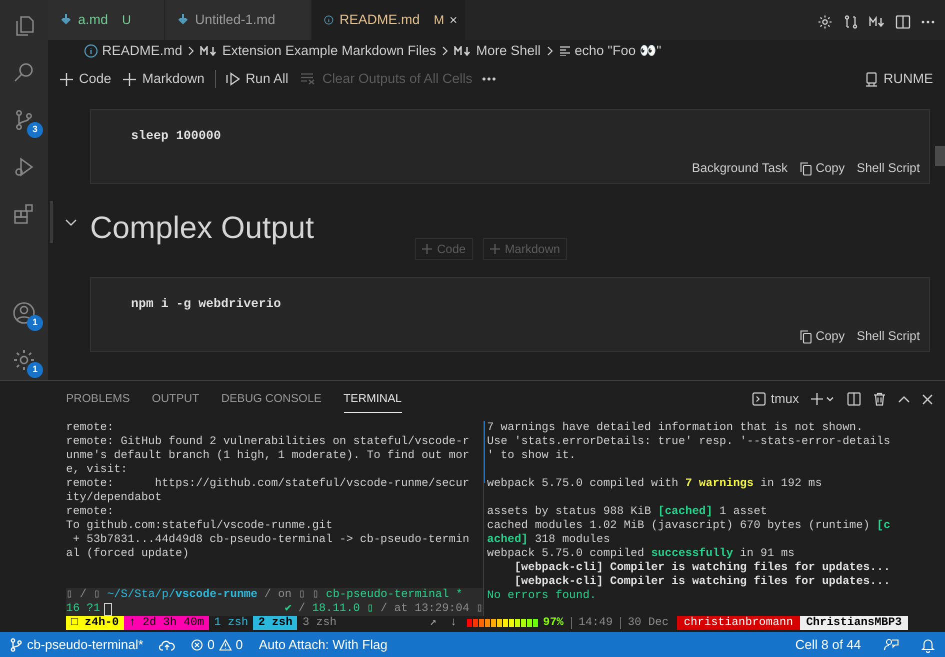 Image resolution: width=945 pixels, height=657 pixels. What do you see at coordinates (202, 228) in the screenshot?
I see `heading: Complex Output` at bounding box center [202, 228].